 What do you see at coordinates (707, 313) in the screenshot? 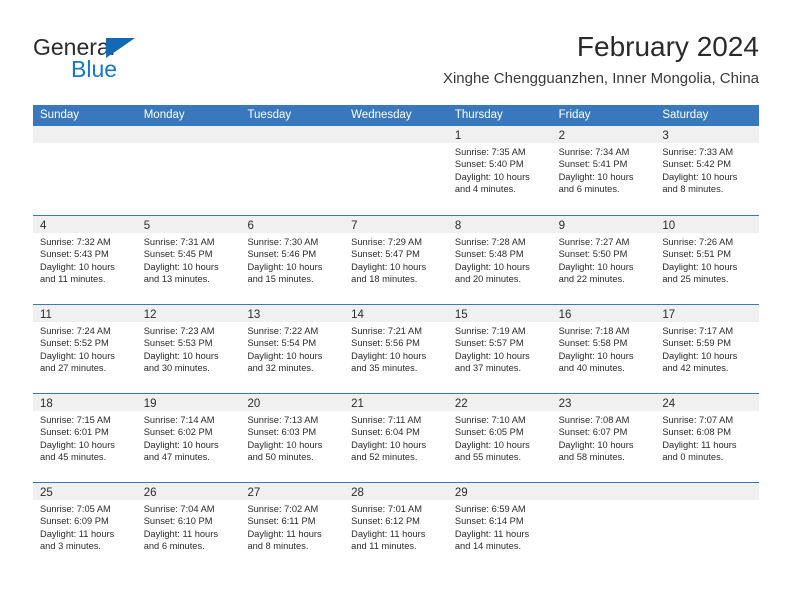
I see `day-number-band: 17` at bounding box center [707, 313].